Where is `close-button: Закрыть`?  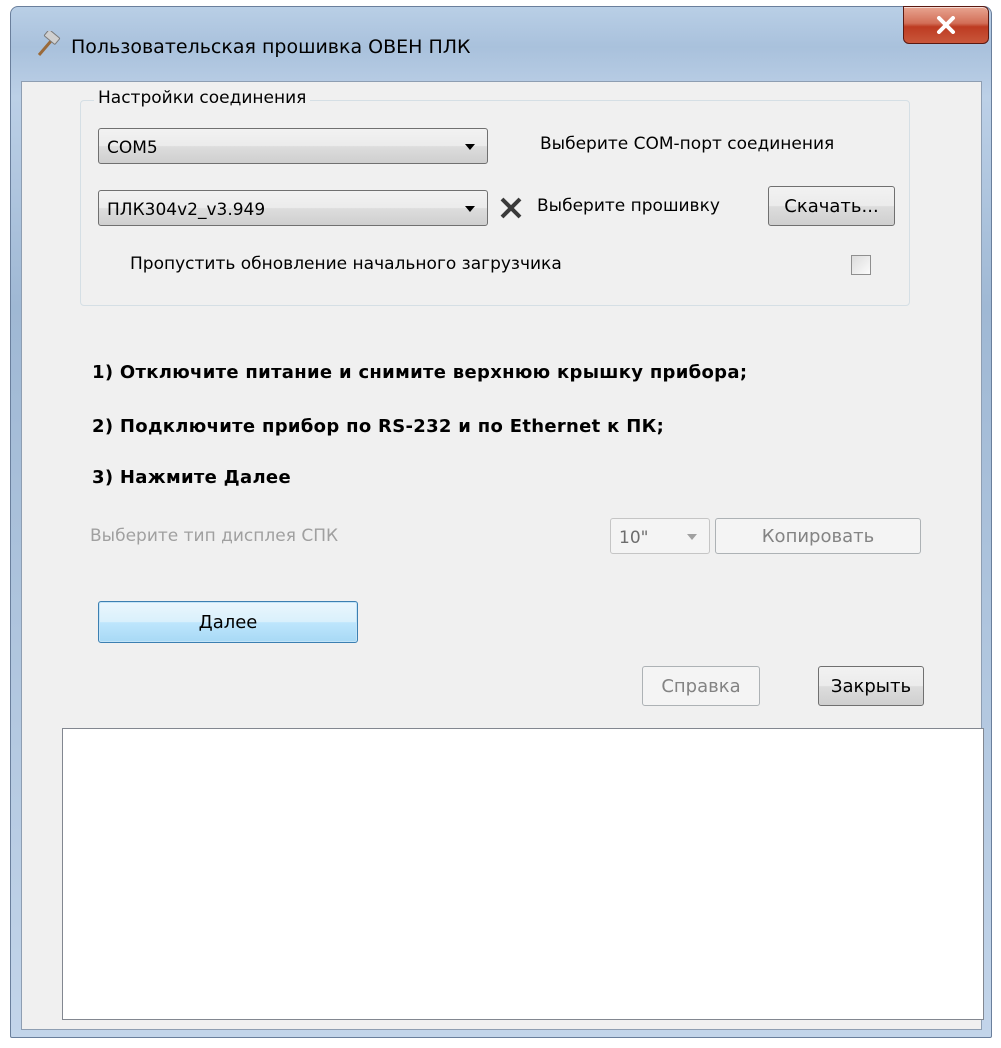
close-button: Закрыть is located at coordinates (871, 686).